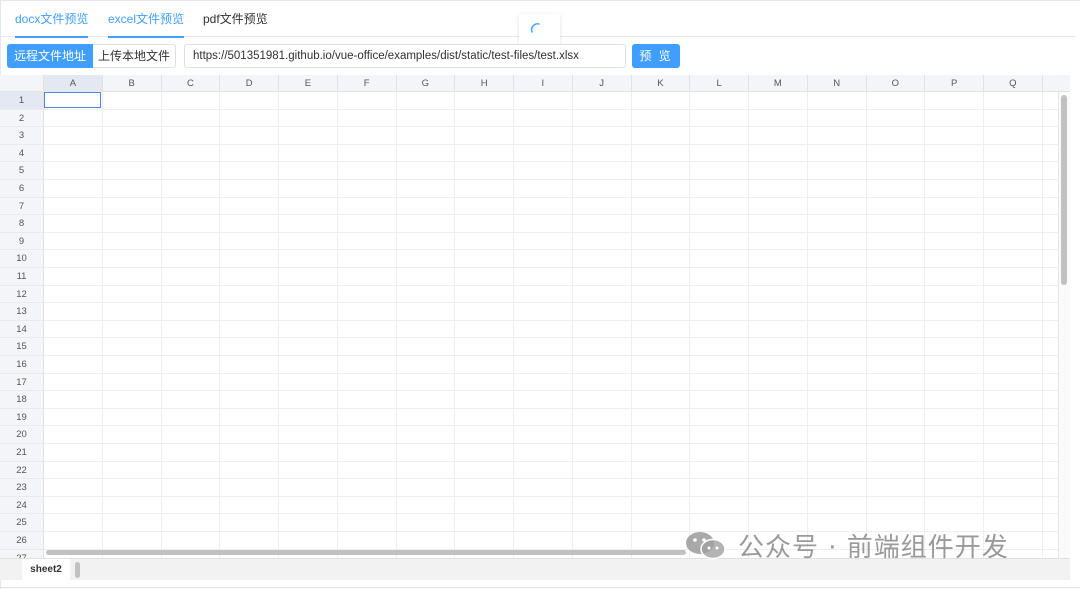 This screenshot has height=589, width=1080. I want to click on row-header-3: 3, so click(21, 136).